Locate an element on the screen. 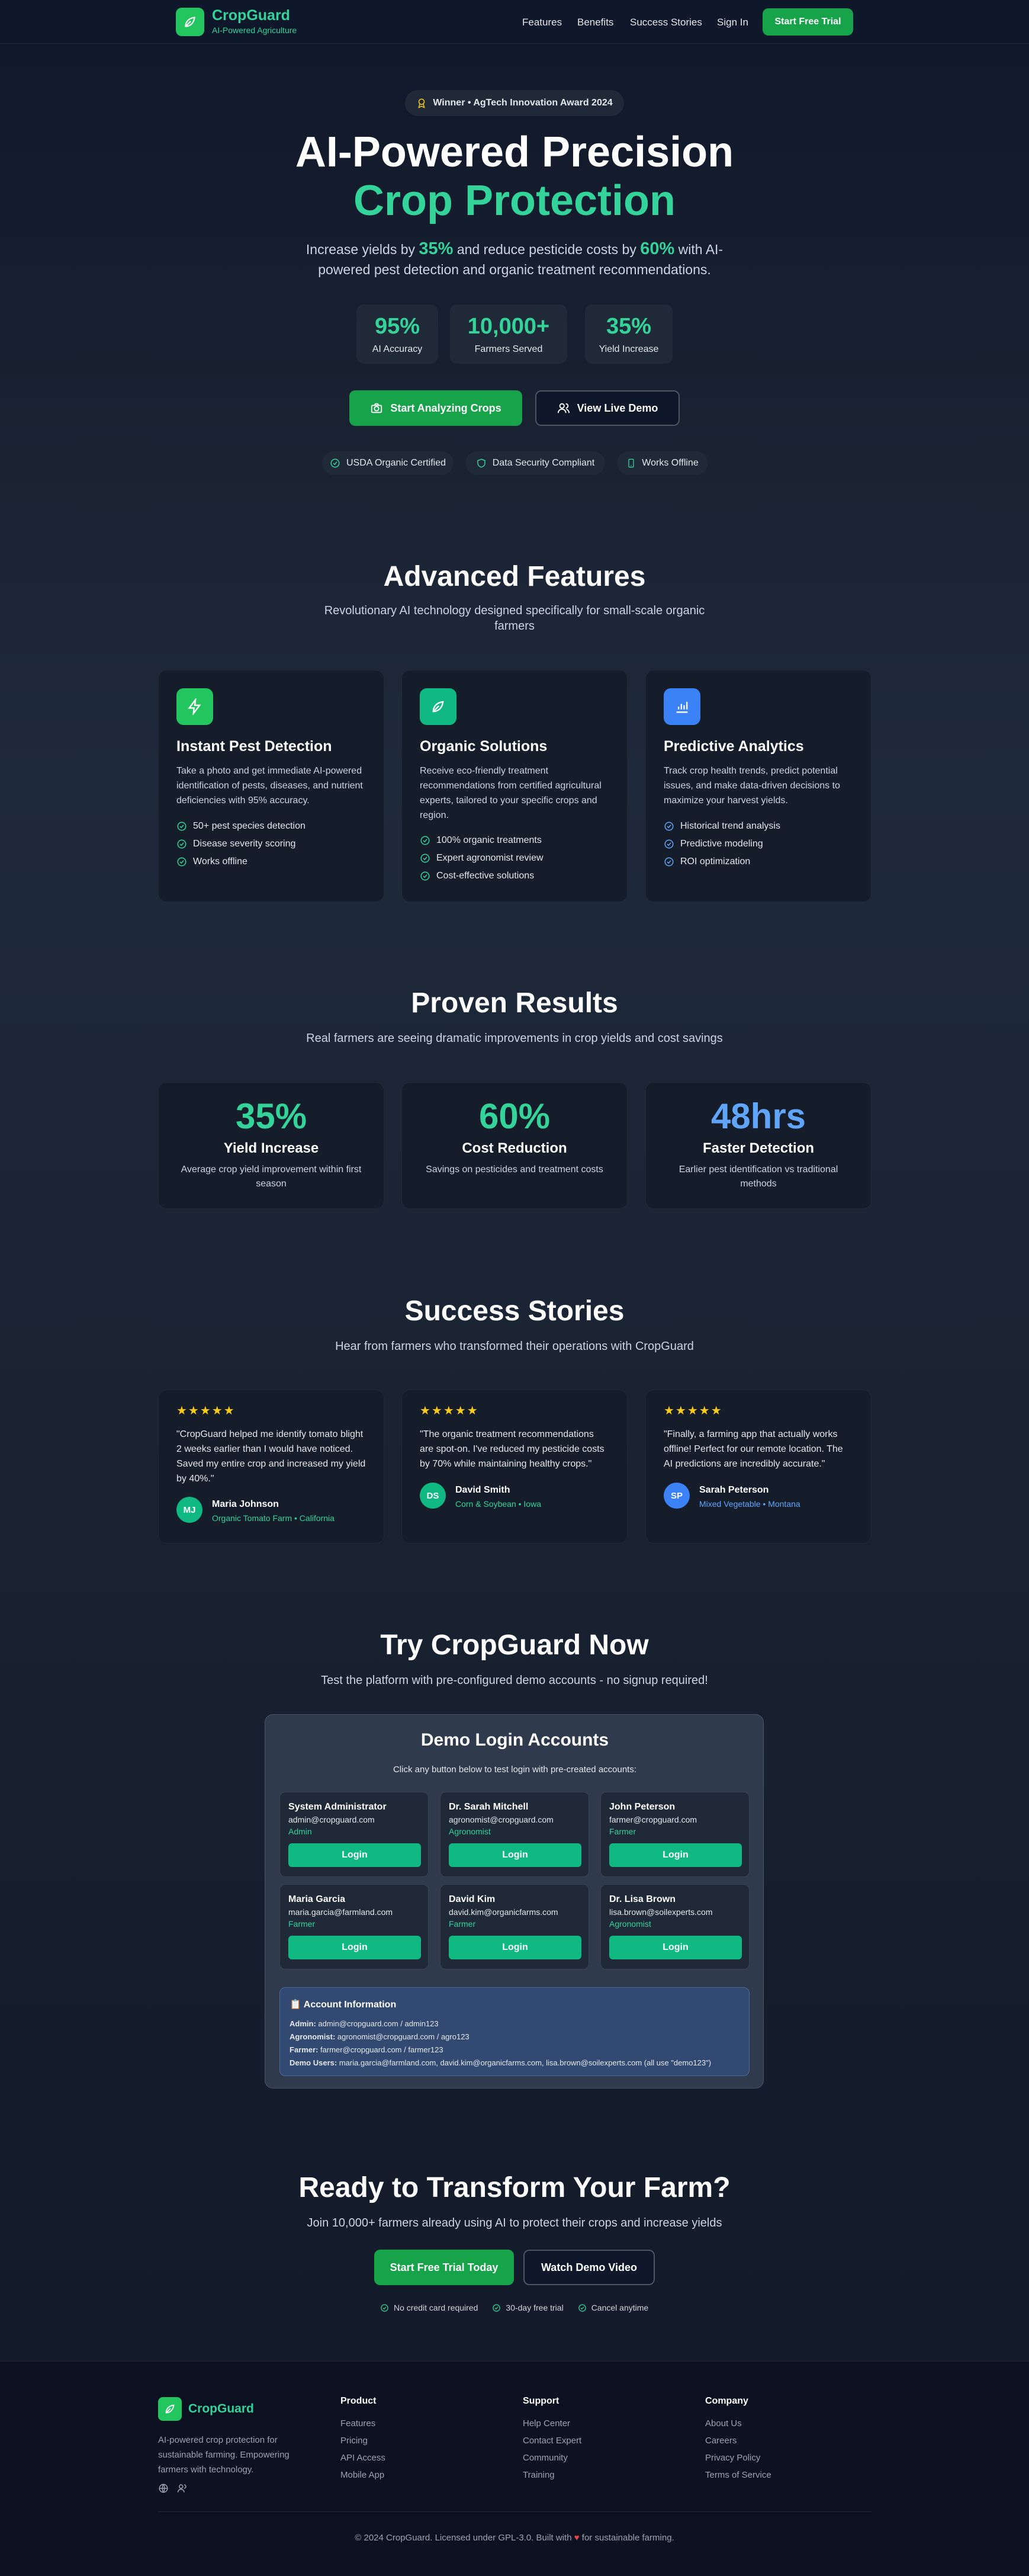 The height and width of the screenshot is (2576, 1029). demo-account-name: David Kim is located at coordinates (472, 1899).